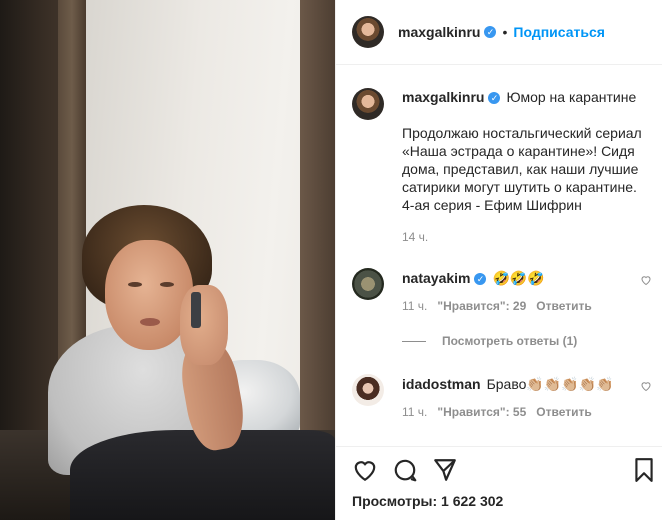 The width and height of the screenshot is (662, 521). Describe the element at coordinates (365, 470) in the screenshot. I see `heart-icon` at that location.